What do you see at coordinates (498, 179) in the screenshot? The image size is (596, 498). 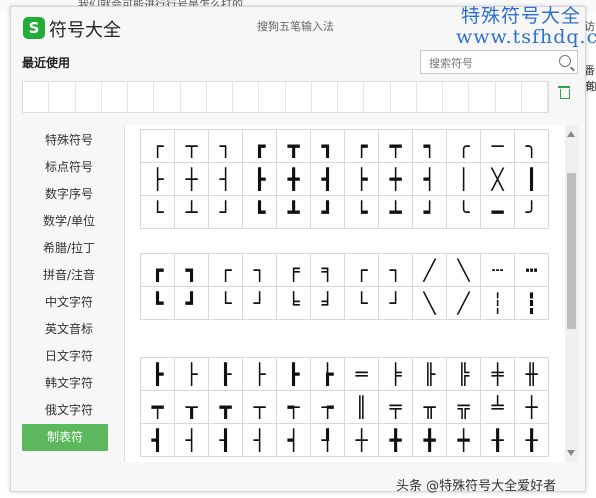 I see `symbol-cell: ╳` at bounding box center [498, 179].